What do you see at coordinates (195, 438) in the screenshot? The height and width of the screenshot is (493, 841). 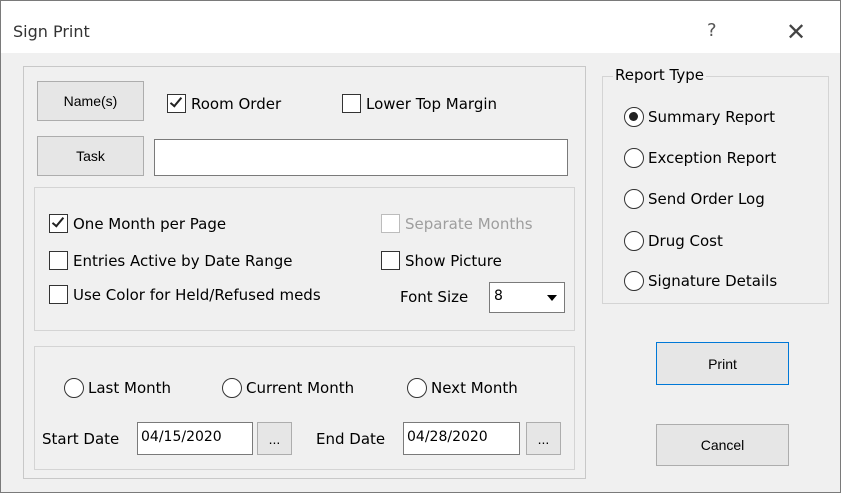 I see `start-date-input: 04/15/2020` at bounding box center [195, 438].